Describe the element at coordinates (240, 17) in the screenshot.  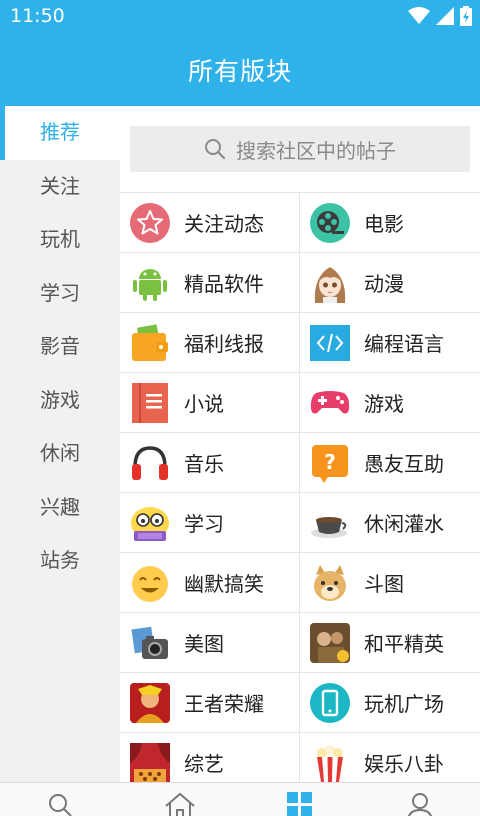
I see `status-bar: 11:50` at that location.